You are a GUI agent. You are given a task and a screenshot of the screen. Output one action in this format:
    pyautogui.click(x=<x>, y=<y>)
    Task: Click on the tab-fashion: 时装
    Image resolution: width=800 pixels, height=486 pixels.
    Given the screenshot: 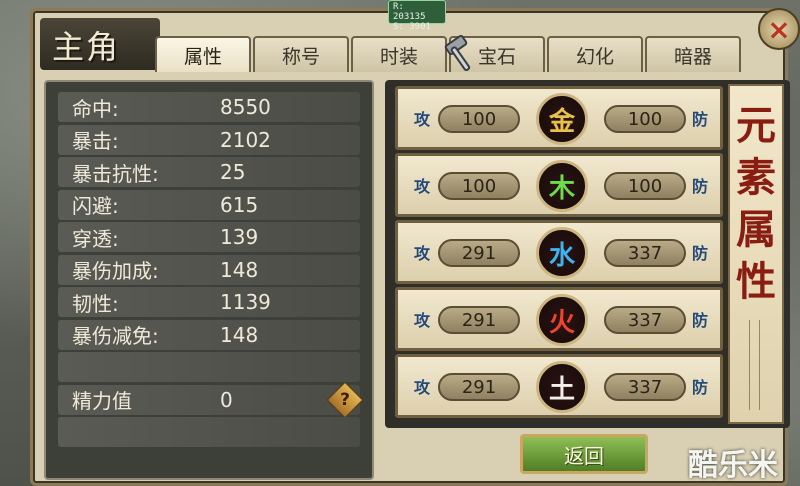 What is the action you would take?
    pyautogui.click(x=399, y=54)
    